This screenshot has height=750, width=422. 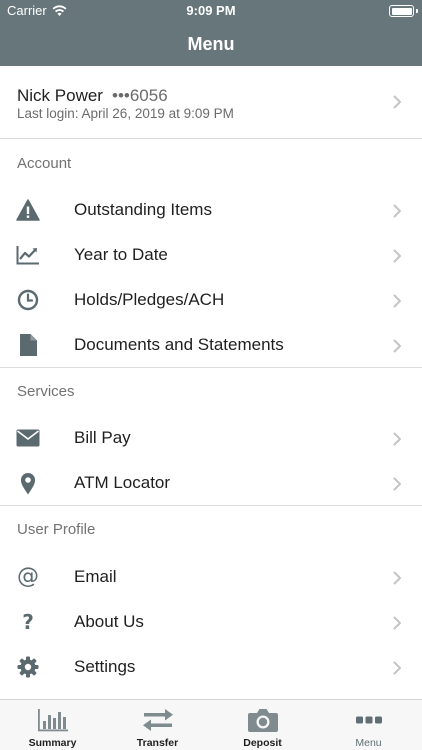 What do you see at coordinates (52, 720) in the screenshot?
I see `bar-chart-icon` at bounding box center [52, 720].